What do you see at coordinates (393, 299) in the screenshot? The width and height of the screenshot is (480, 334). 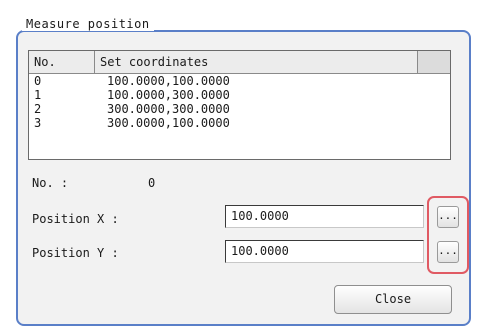 I see `close-button: Close` at bounding box center [393, 299].